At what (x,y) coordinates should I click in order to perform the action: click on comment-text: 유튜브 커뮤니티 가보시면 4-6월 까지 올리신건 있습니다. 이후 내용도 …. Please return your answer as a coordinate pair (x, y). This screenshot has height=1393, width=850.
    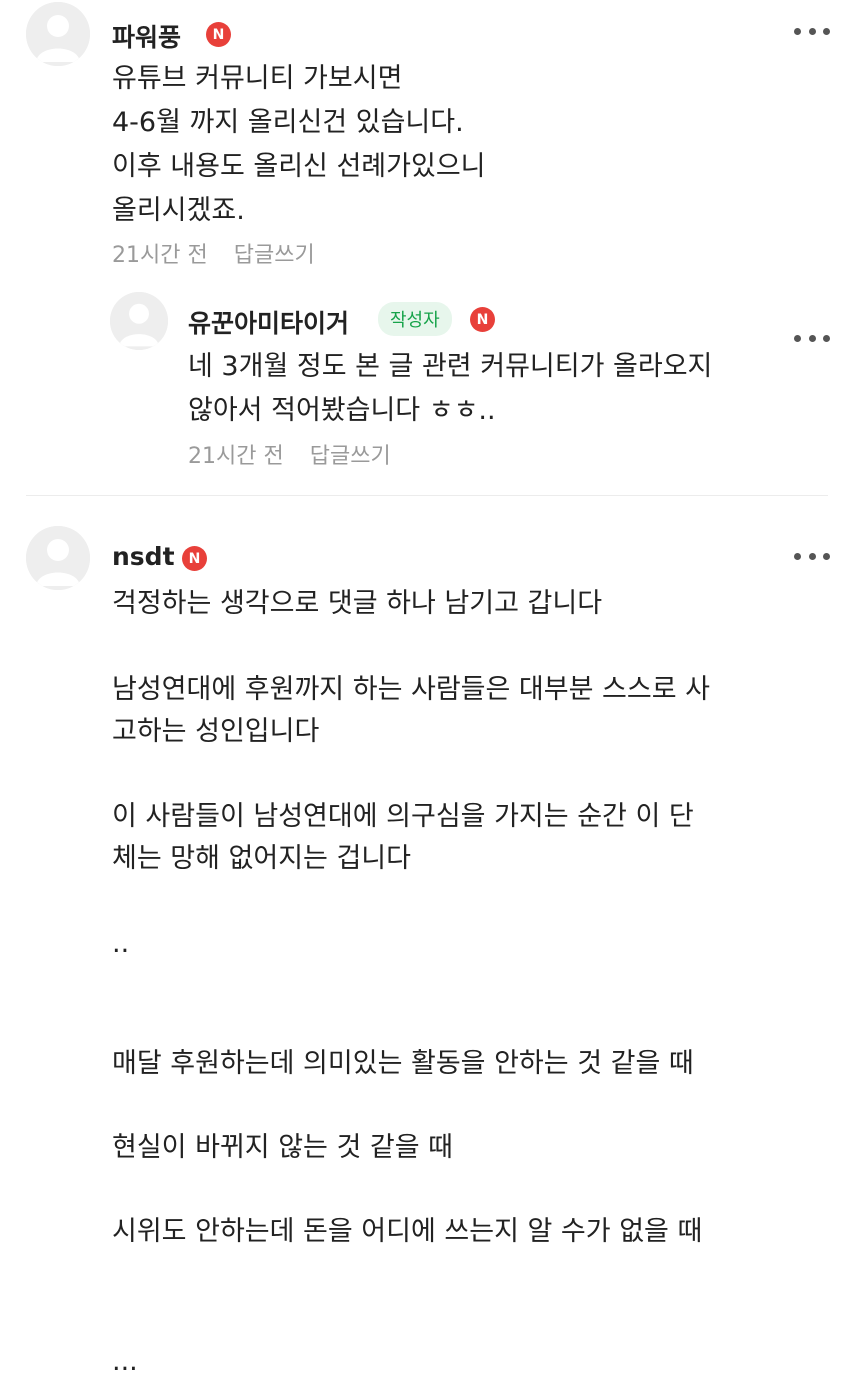
    Looking at the image, I should click on (299, 145).